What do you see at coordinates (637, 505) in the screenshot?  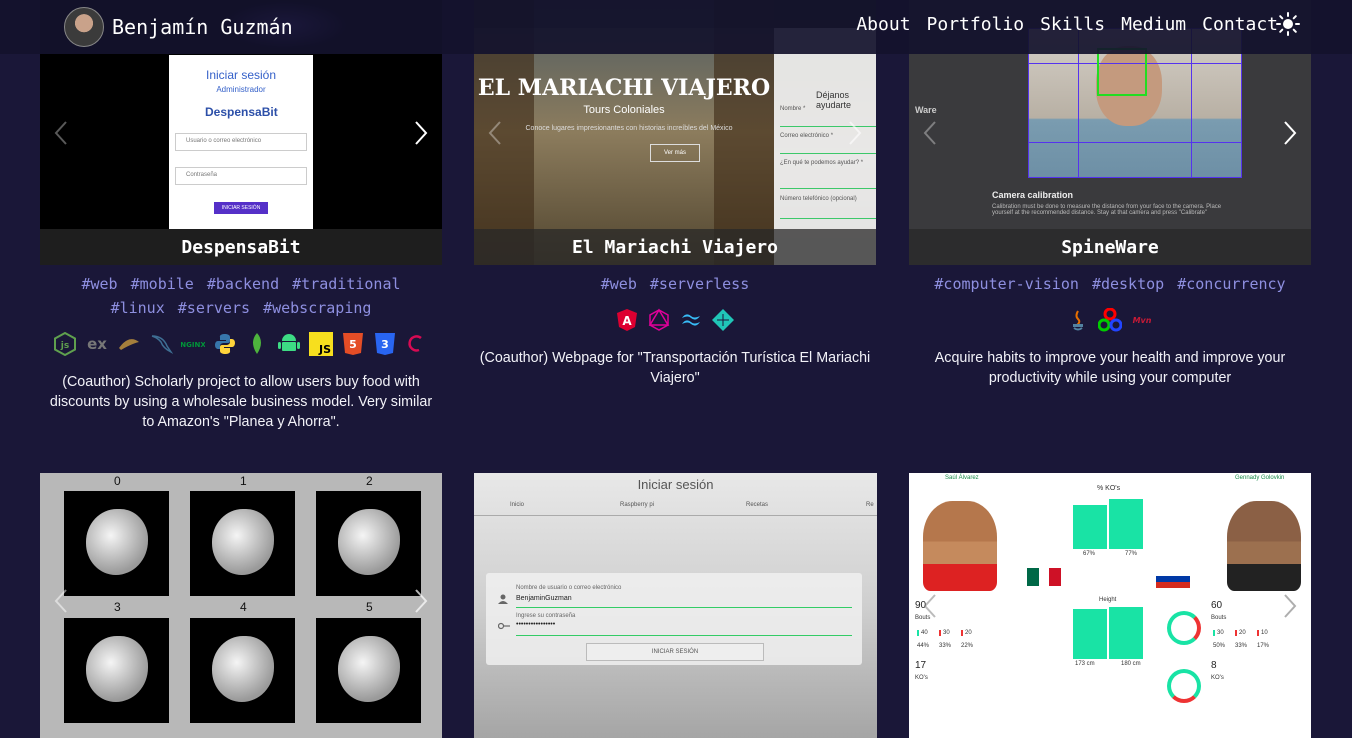 I see `screenshot-tab: Raspberry pi` at bounding box center [637, 505].